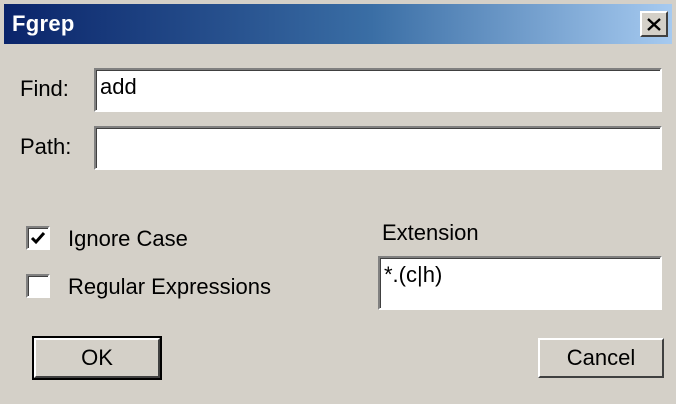 This screenshot has width=676, height=404. I want to click on regular-expressions-checkbox, so click(38, 286).